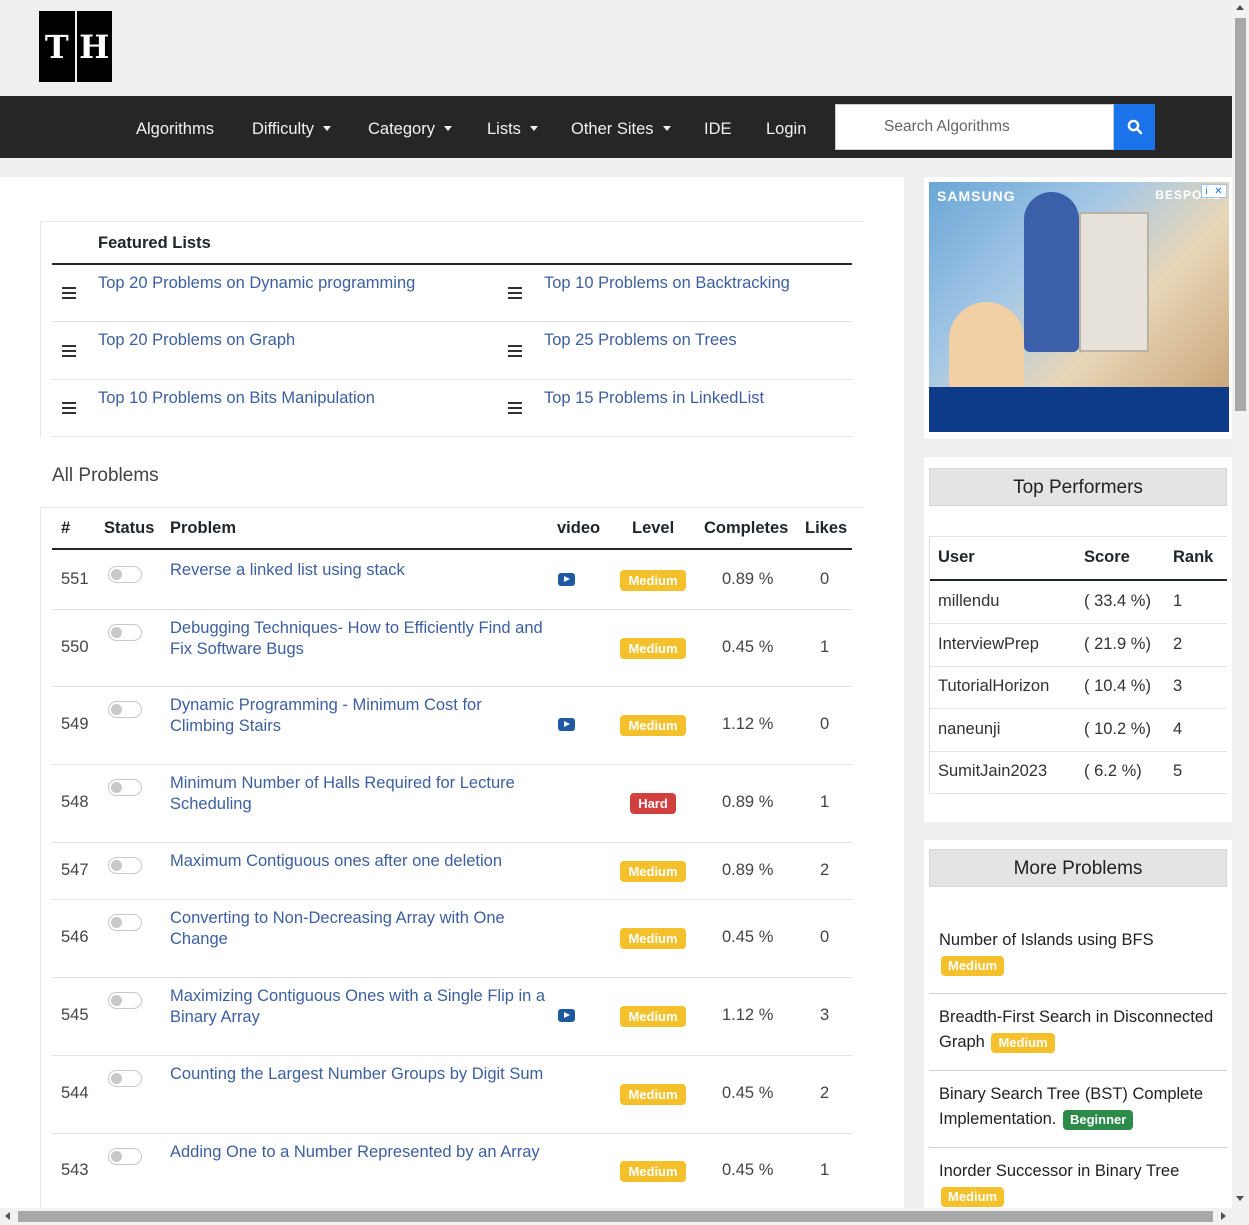 The image size is (1249, 1225). What do you see at coordinates (75, 802) in the screenshot?
I see `problem-number: 548` at bounding box center [75, 802].